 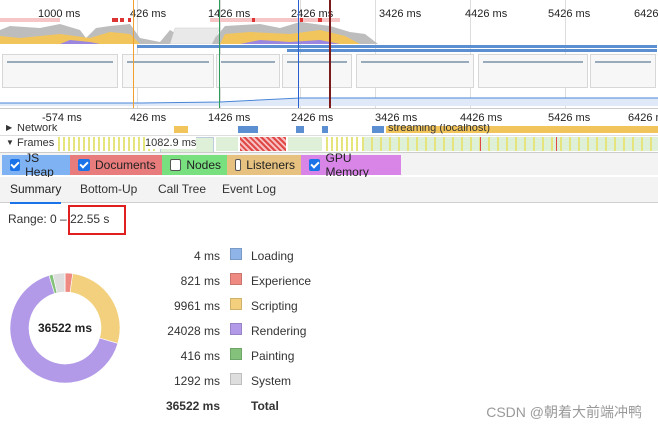 I want to click on legend-label: Experience, so click(x=281, y=281).